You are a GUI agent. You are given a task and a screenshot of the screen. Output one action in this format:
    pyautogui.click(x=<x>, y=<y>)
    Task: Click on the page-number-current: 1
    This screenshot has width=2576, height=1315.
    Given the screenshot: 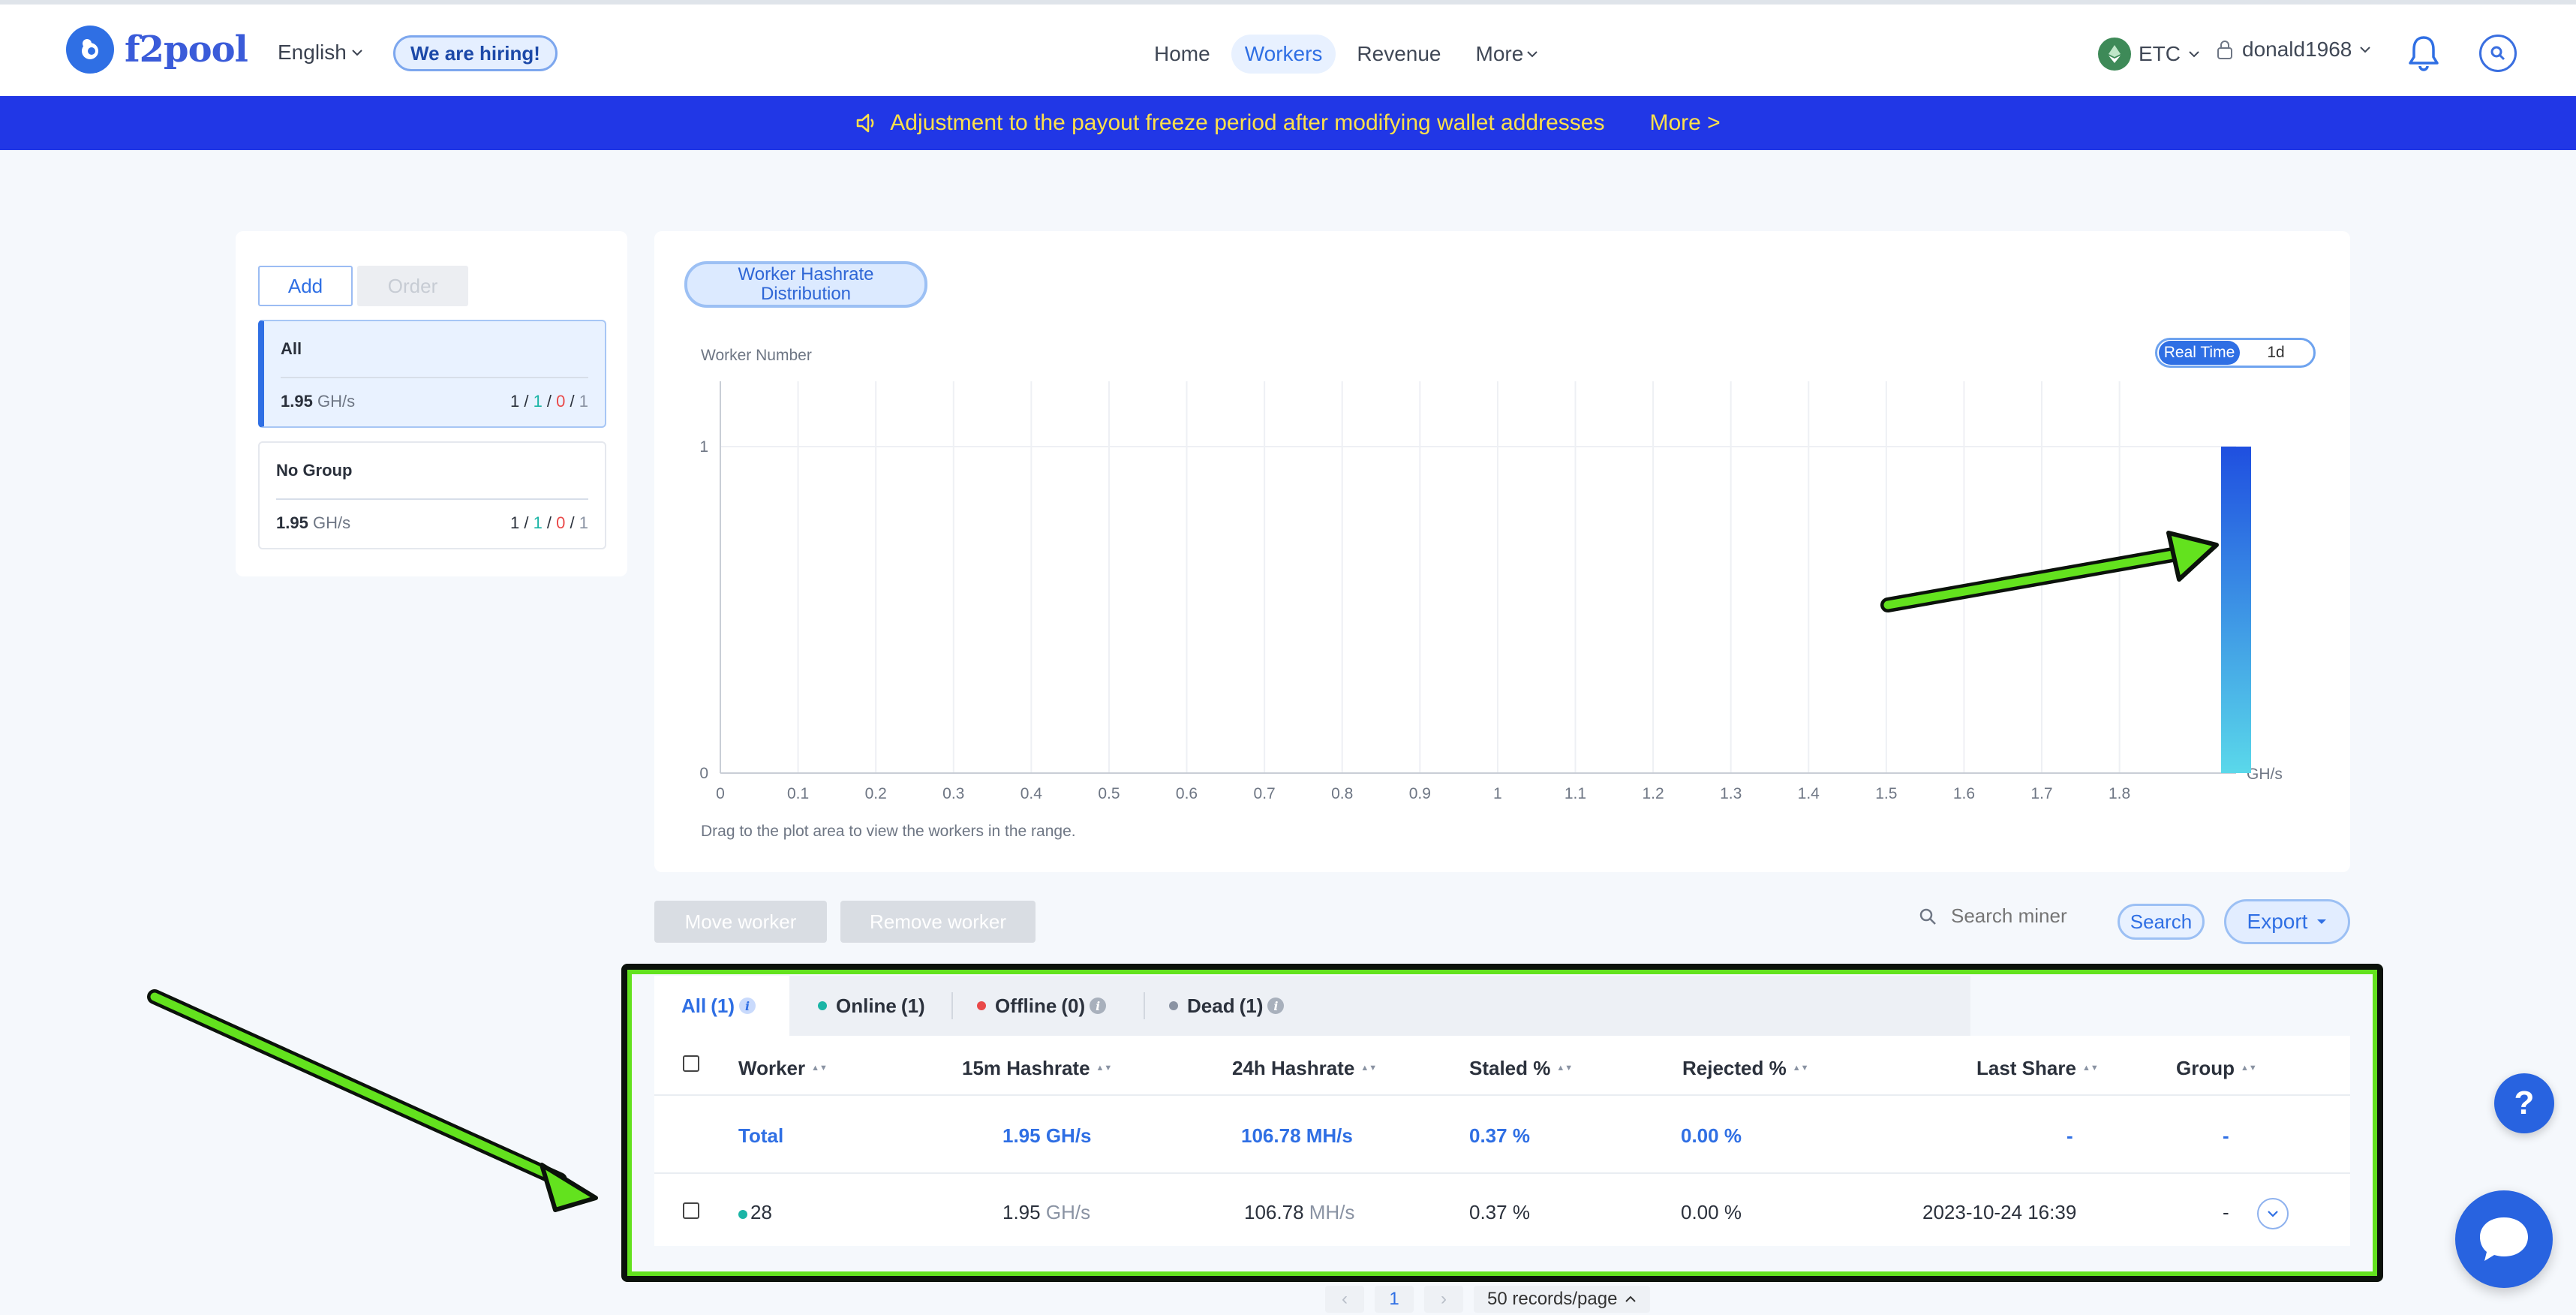 What is the action you would take?
    pyautogui.click(x=1394, y=1299)
    